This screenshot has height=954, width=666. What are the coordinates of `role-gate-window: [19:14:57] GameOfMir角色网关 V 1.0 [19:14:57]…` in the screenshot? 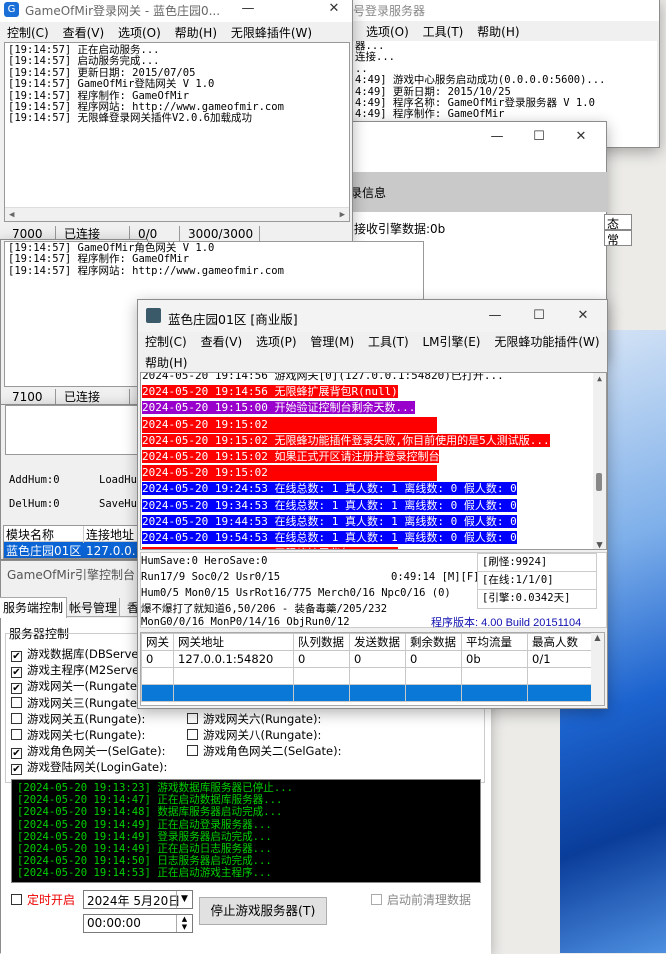 It's located at (212, 322).